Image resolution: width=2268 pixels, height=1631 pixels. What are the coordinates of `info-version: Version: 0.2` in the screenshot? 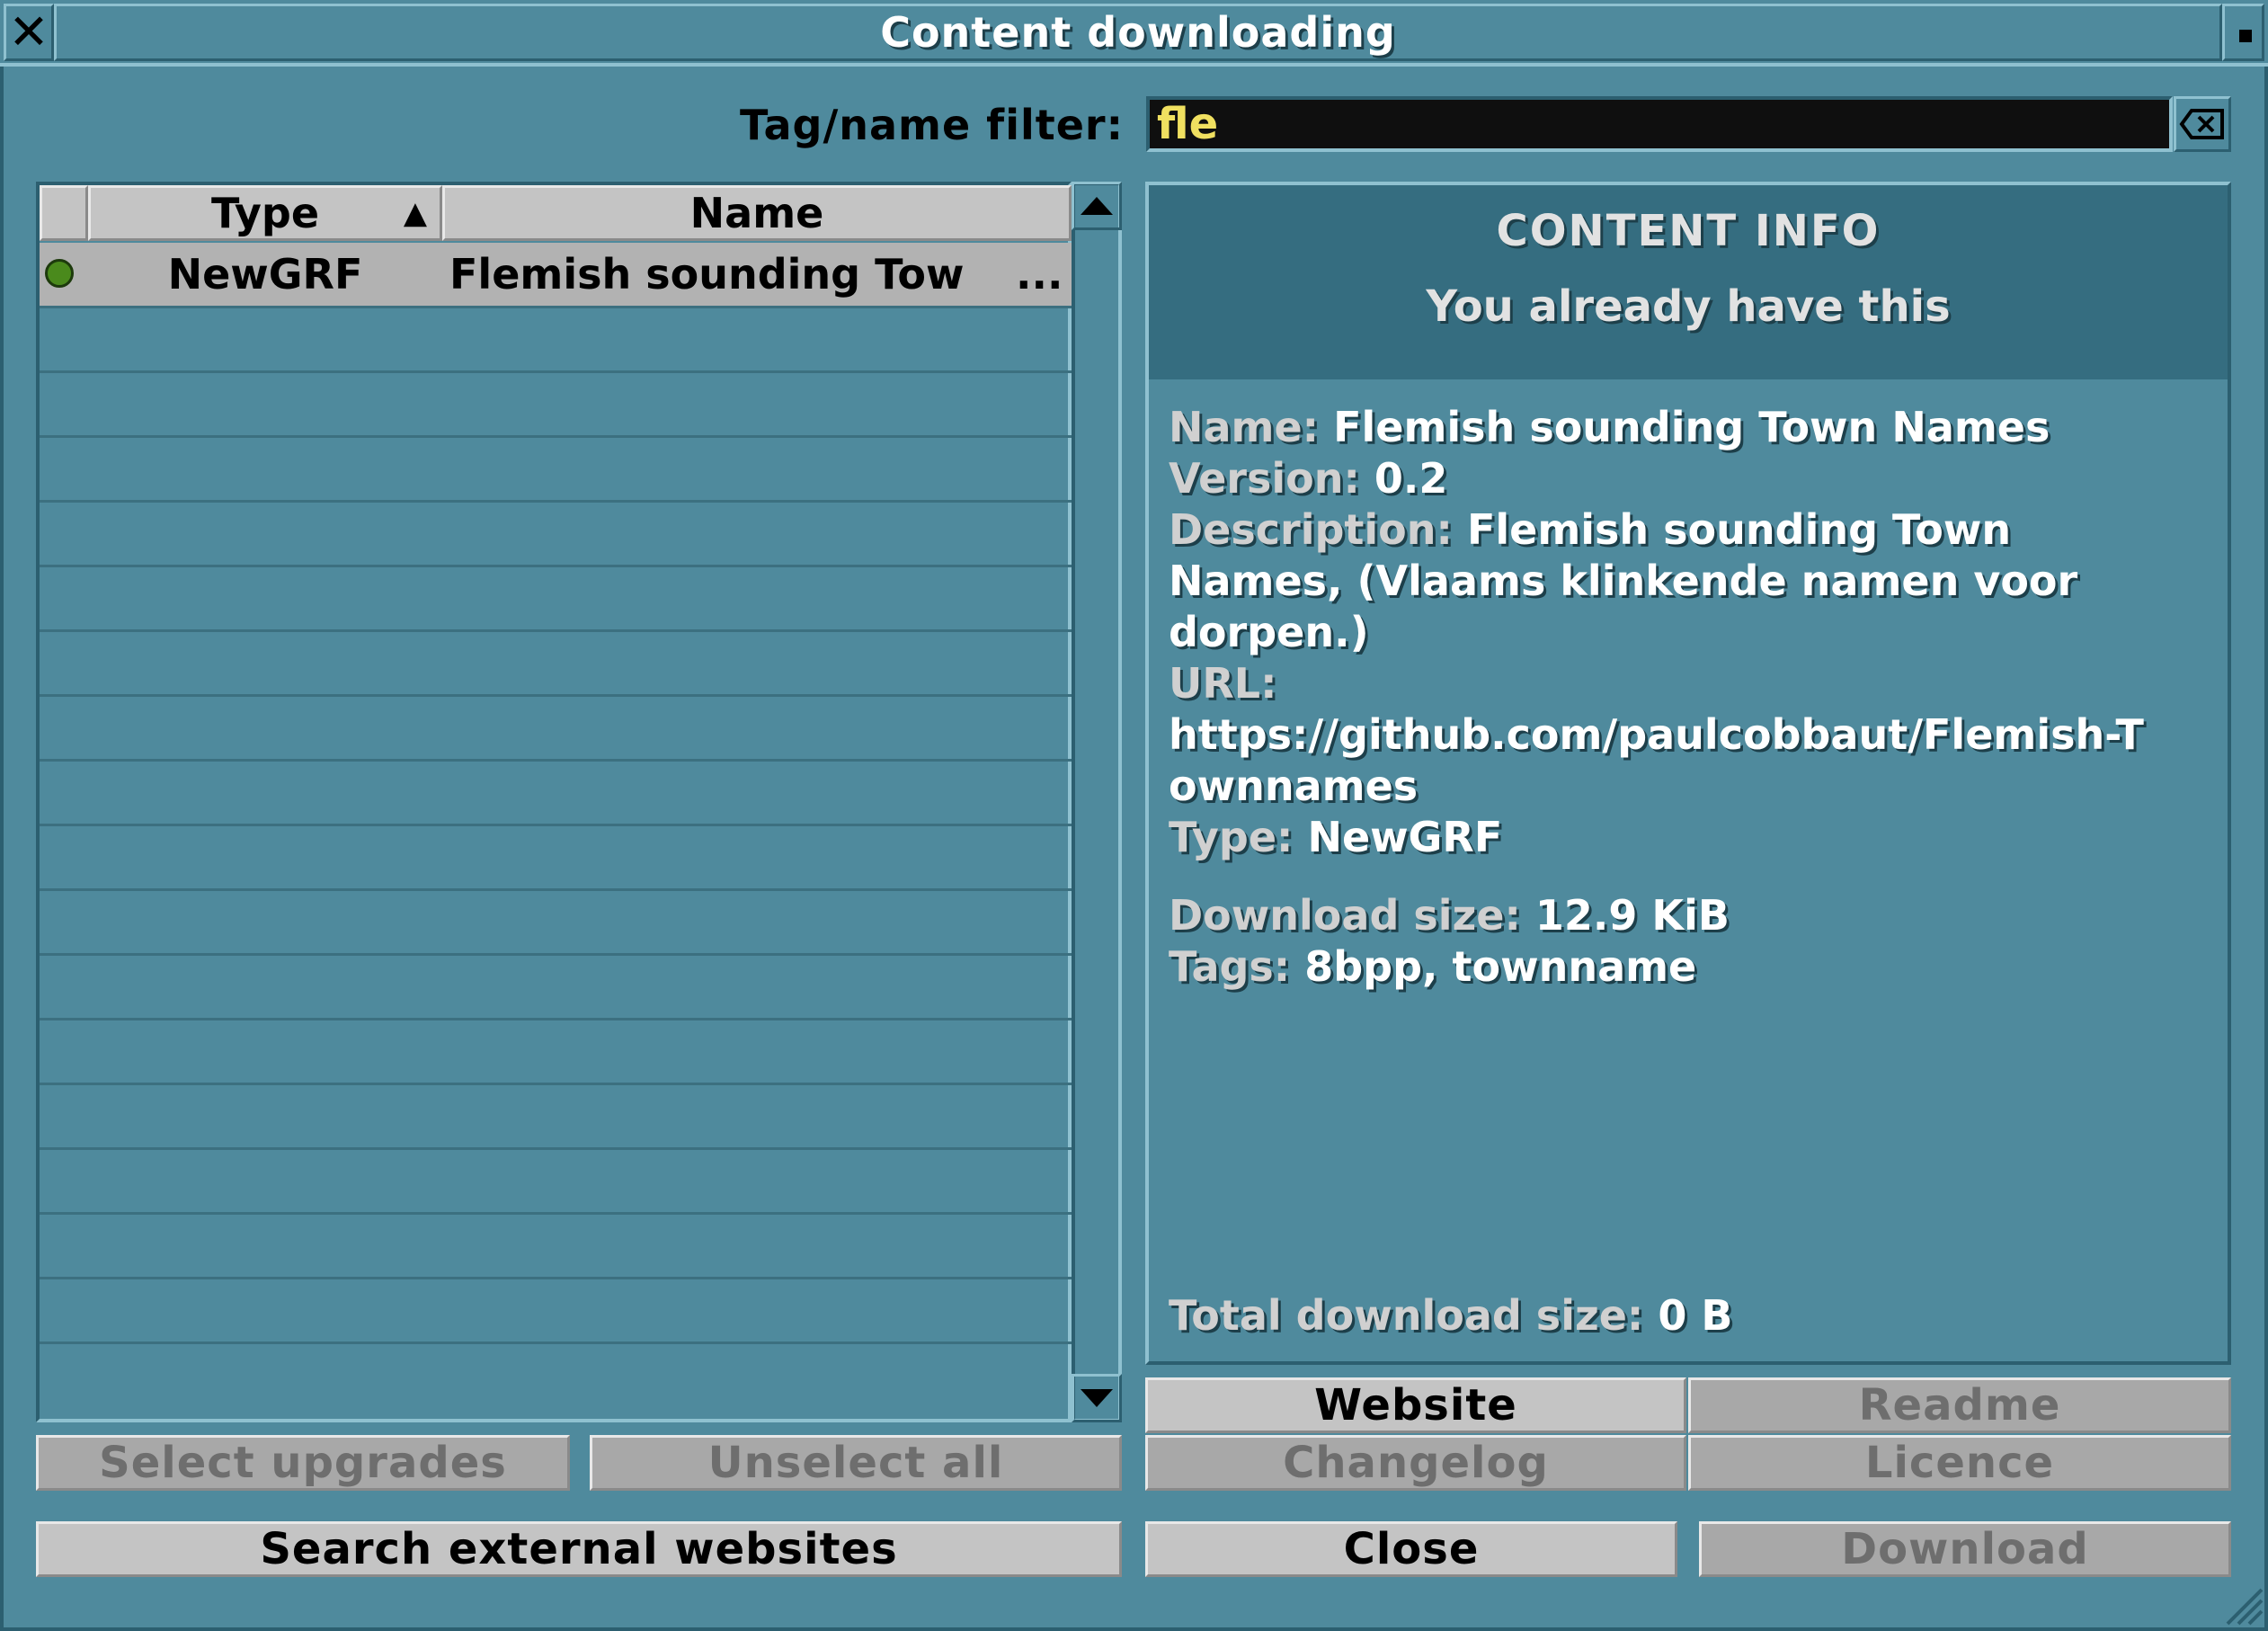 It's located at (1690, 478).